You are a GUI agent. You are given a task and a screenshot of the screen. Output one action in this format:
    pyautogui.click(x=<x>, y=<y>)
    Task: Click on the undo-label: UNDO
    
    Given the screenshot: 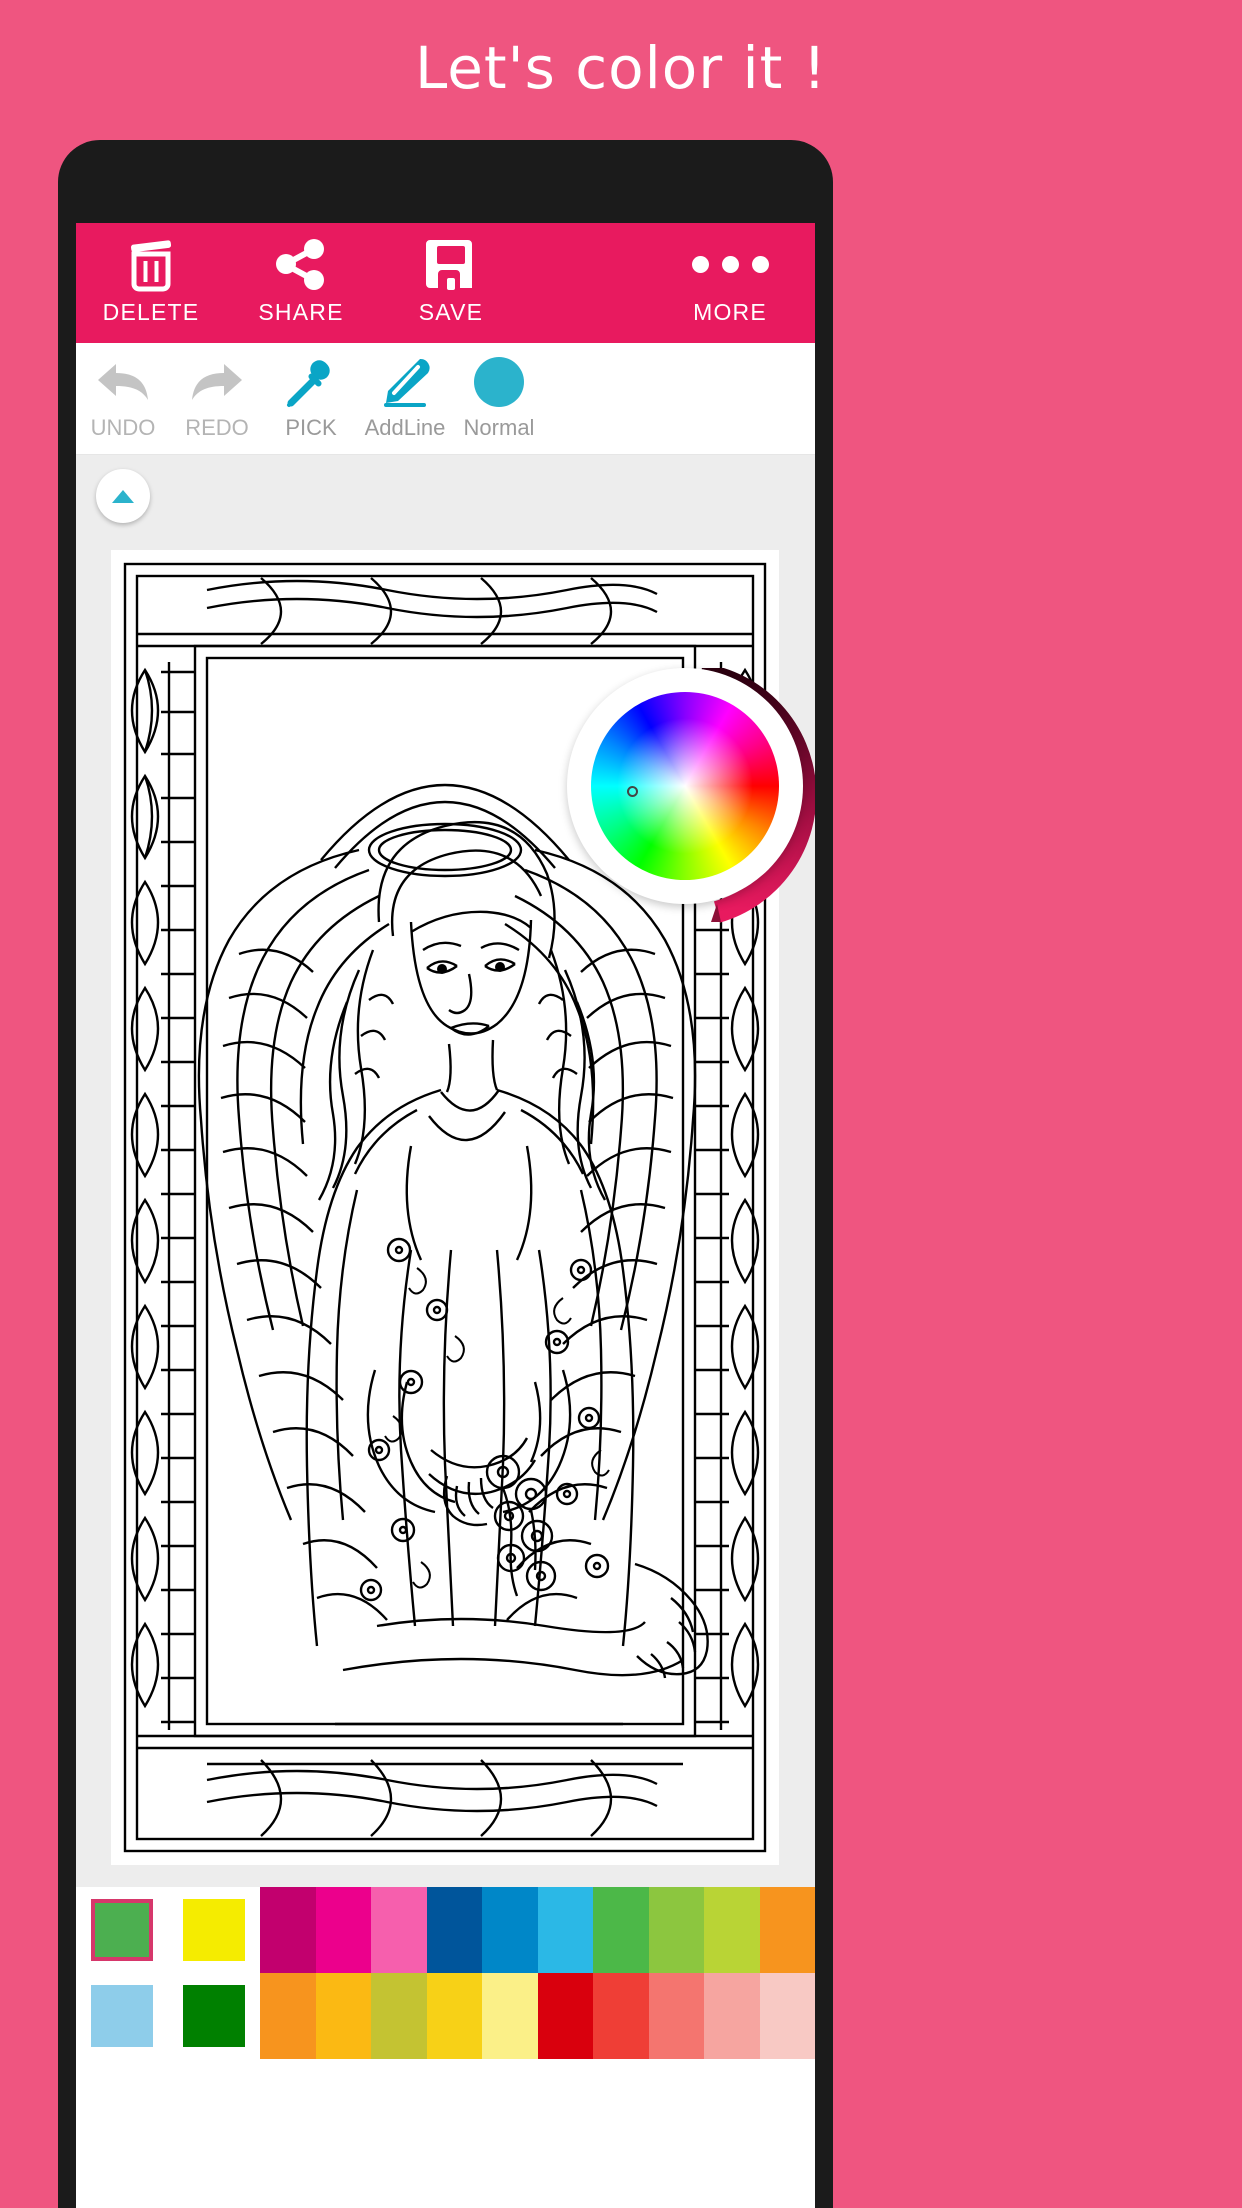 What is the action you would take?
    pyautogui.click(x=123, y=427)
    